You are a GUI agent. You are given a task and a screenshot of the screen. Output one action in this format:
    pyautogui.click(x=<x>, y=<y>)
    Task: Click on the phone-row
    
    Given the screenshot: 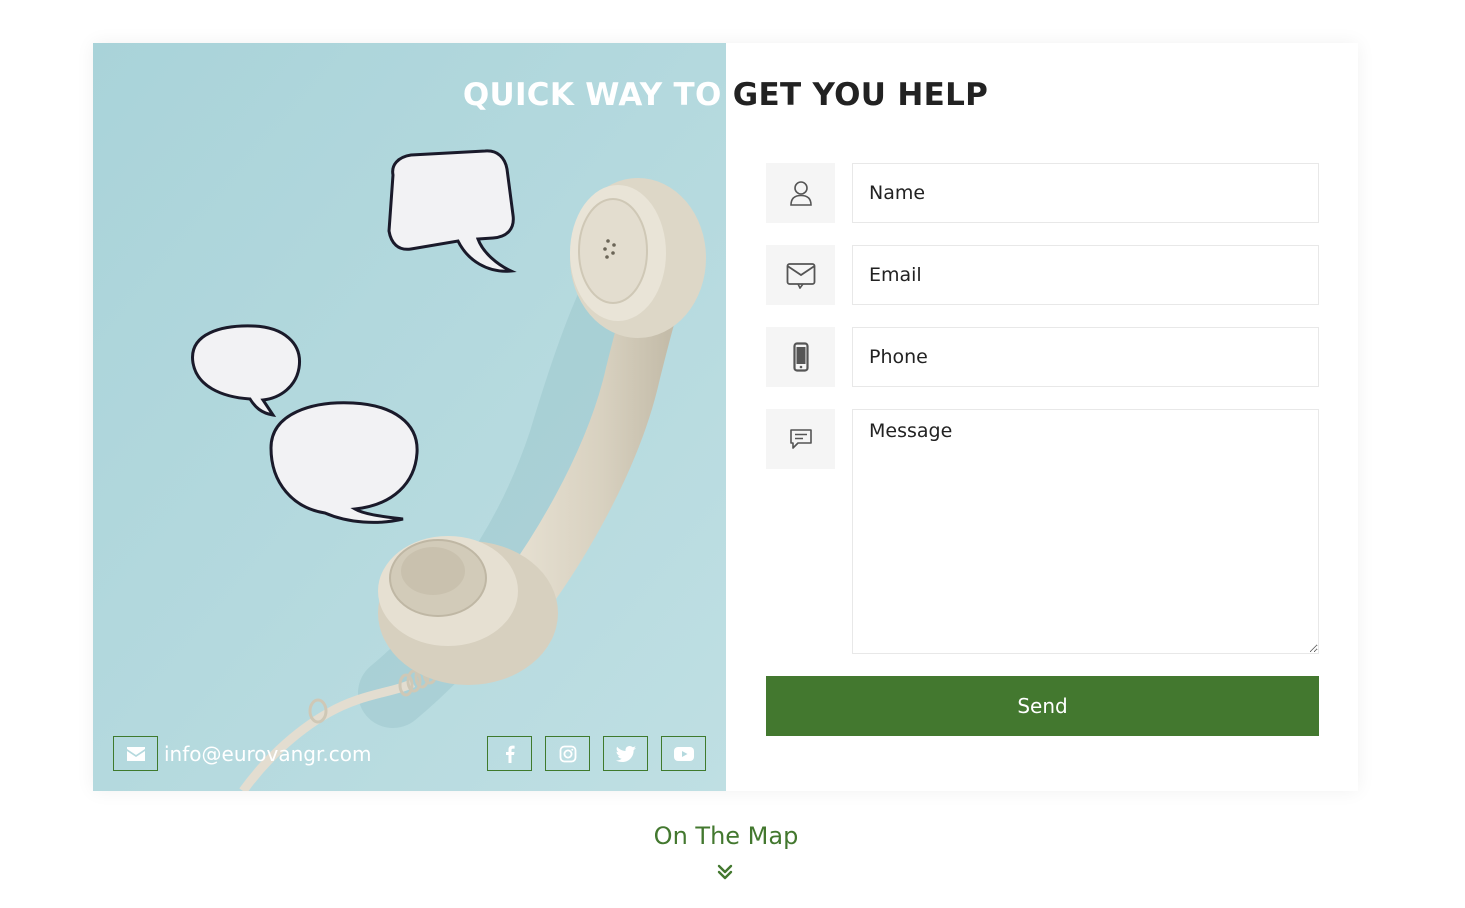 What is the action you would take?
    pyautogui.click(x=1042, y=357)
    